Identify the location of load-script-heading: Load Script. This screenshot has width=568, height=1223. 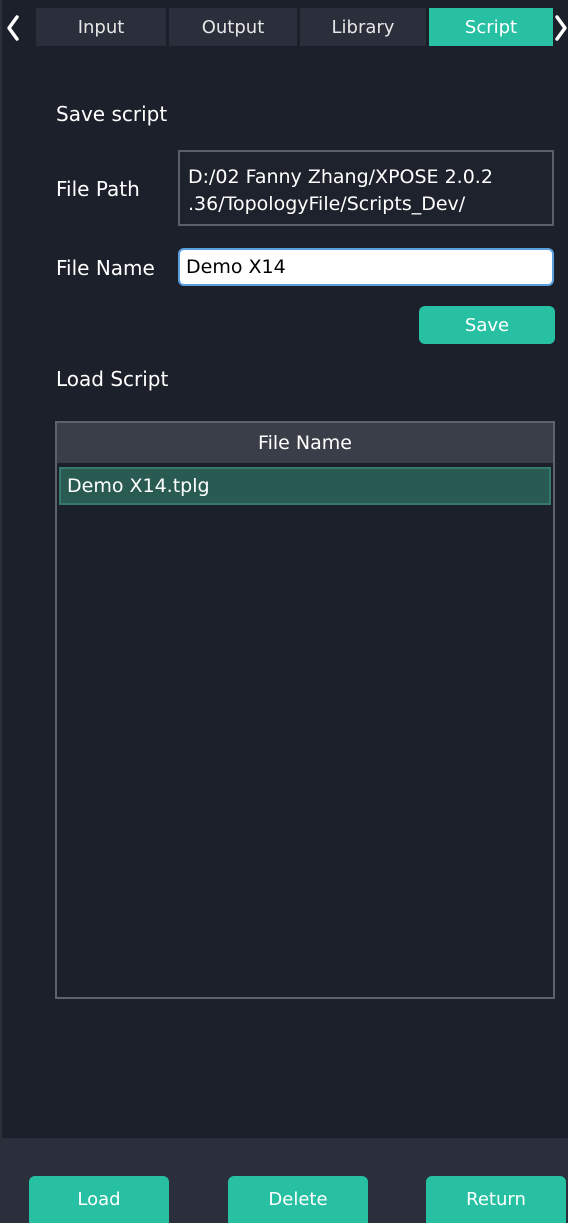
(112, 379).